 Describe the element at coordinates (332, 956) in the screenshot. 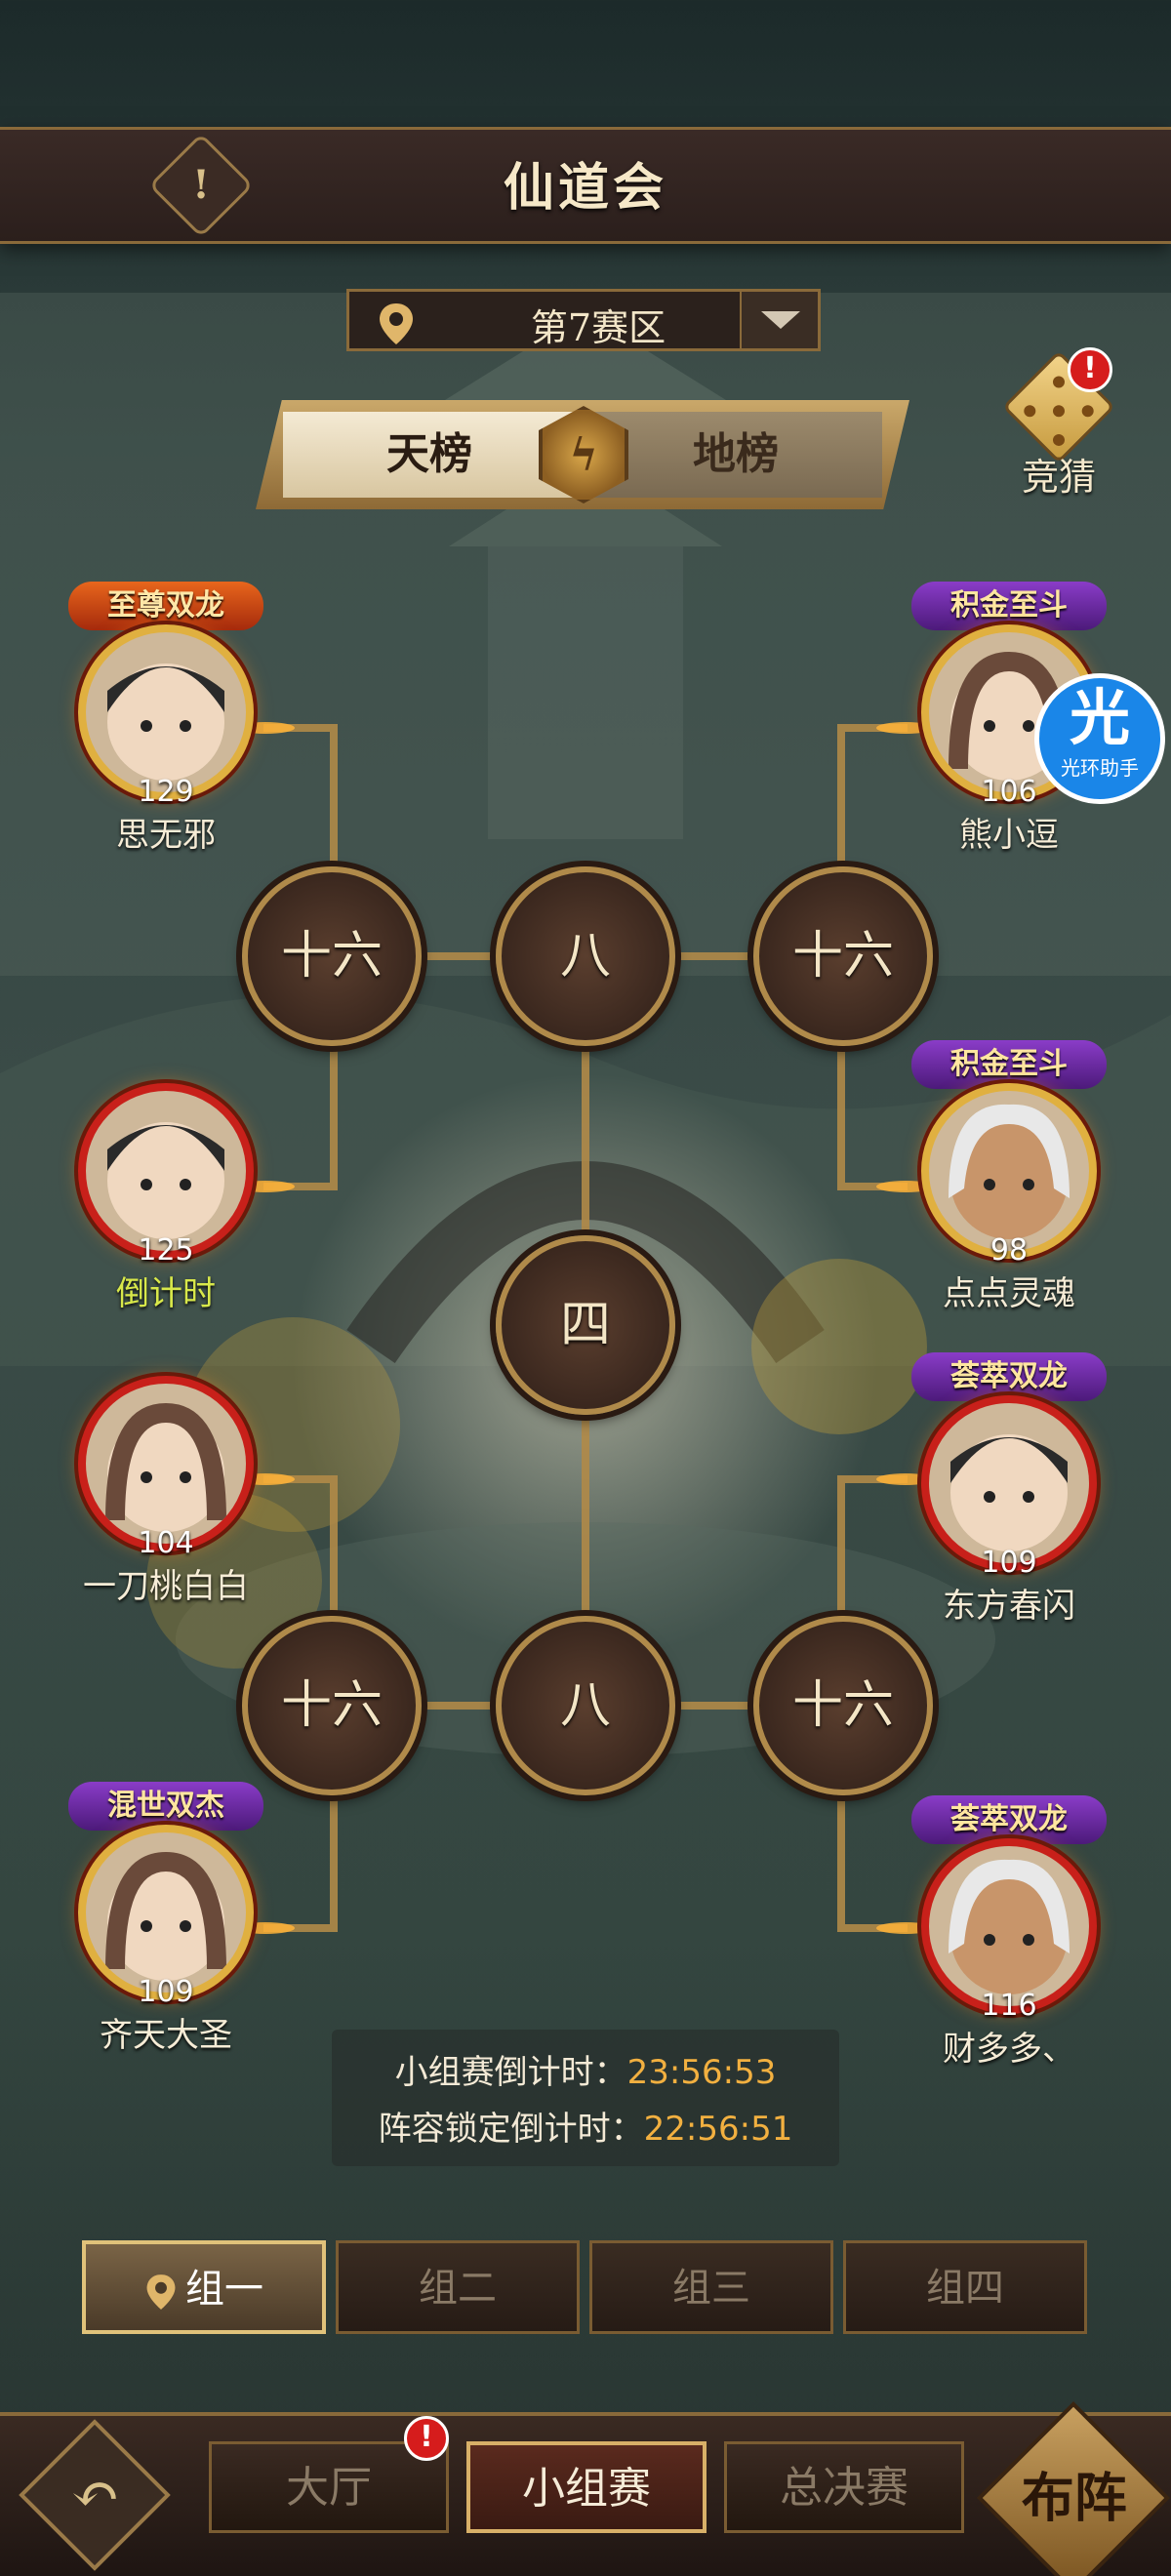

I see `node-round16-top-left: 十六` at that location.